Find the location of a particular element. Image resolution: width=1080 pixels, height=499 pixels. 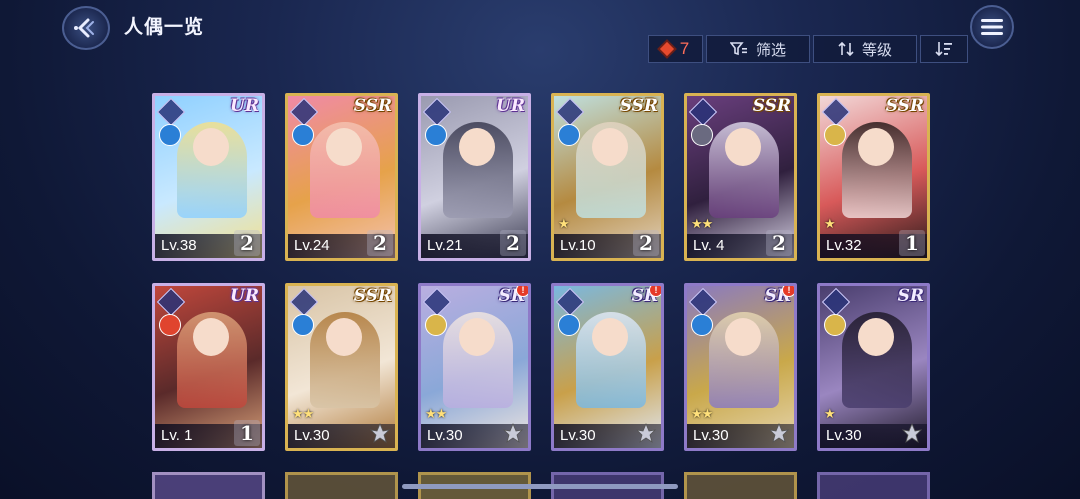

doll-card: UR Lv.38 2 is located at coordinates (208, 177).